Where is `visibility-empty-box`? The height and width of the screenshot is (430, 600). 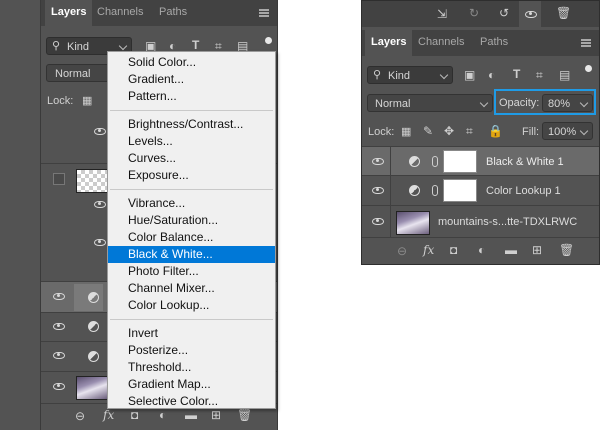
visibility-empty-box is located at coordinates (59, 179).